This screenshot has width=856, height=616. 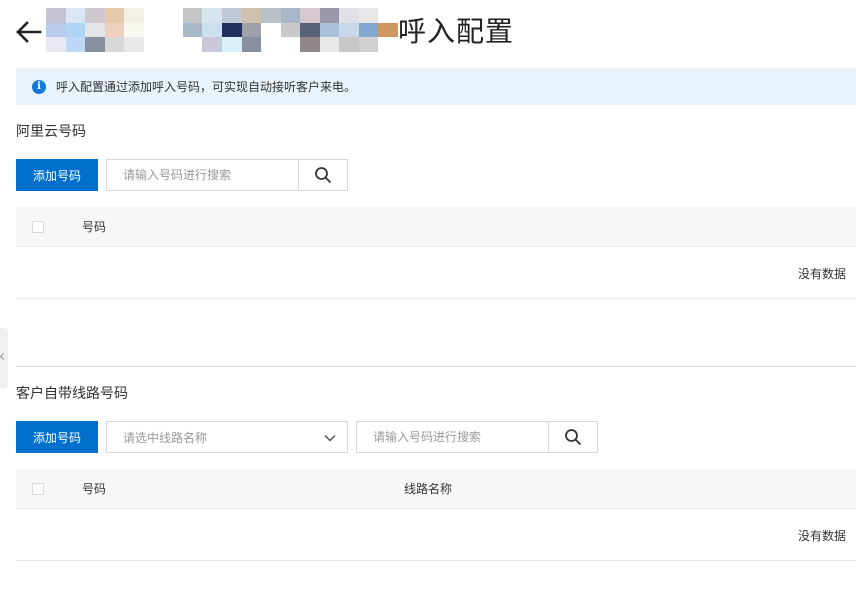 What do you see at coordinates (436, 273) in the screenshot?
I see `aliyun-table-empty-row: 没有数据` at bounding box center [436, 273].